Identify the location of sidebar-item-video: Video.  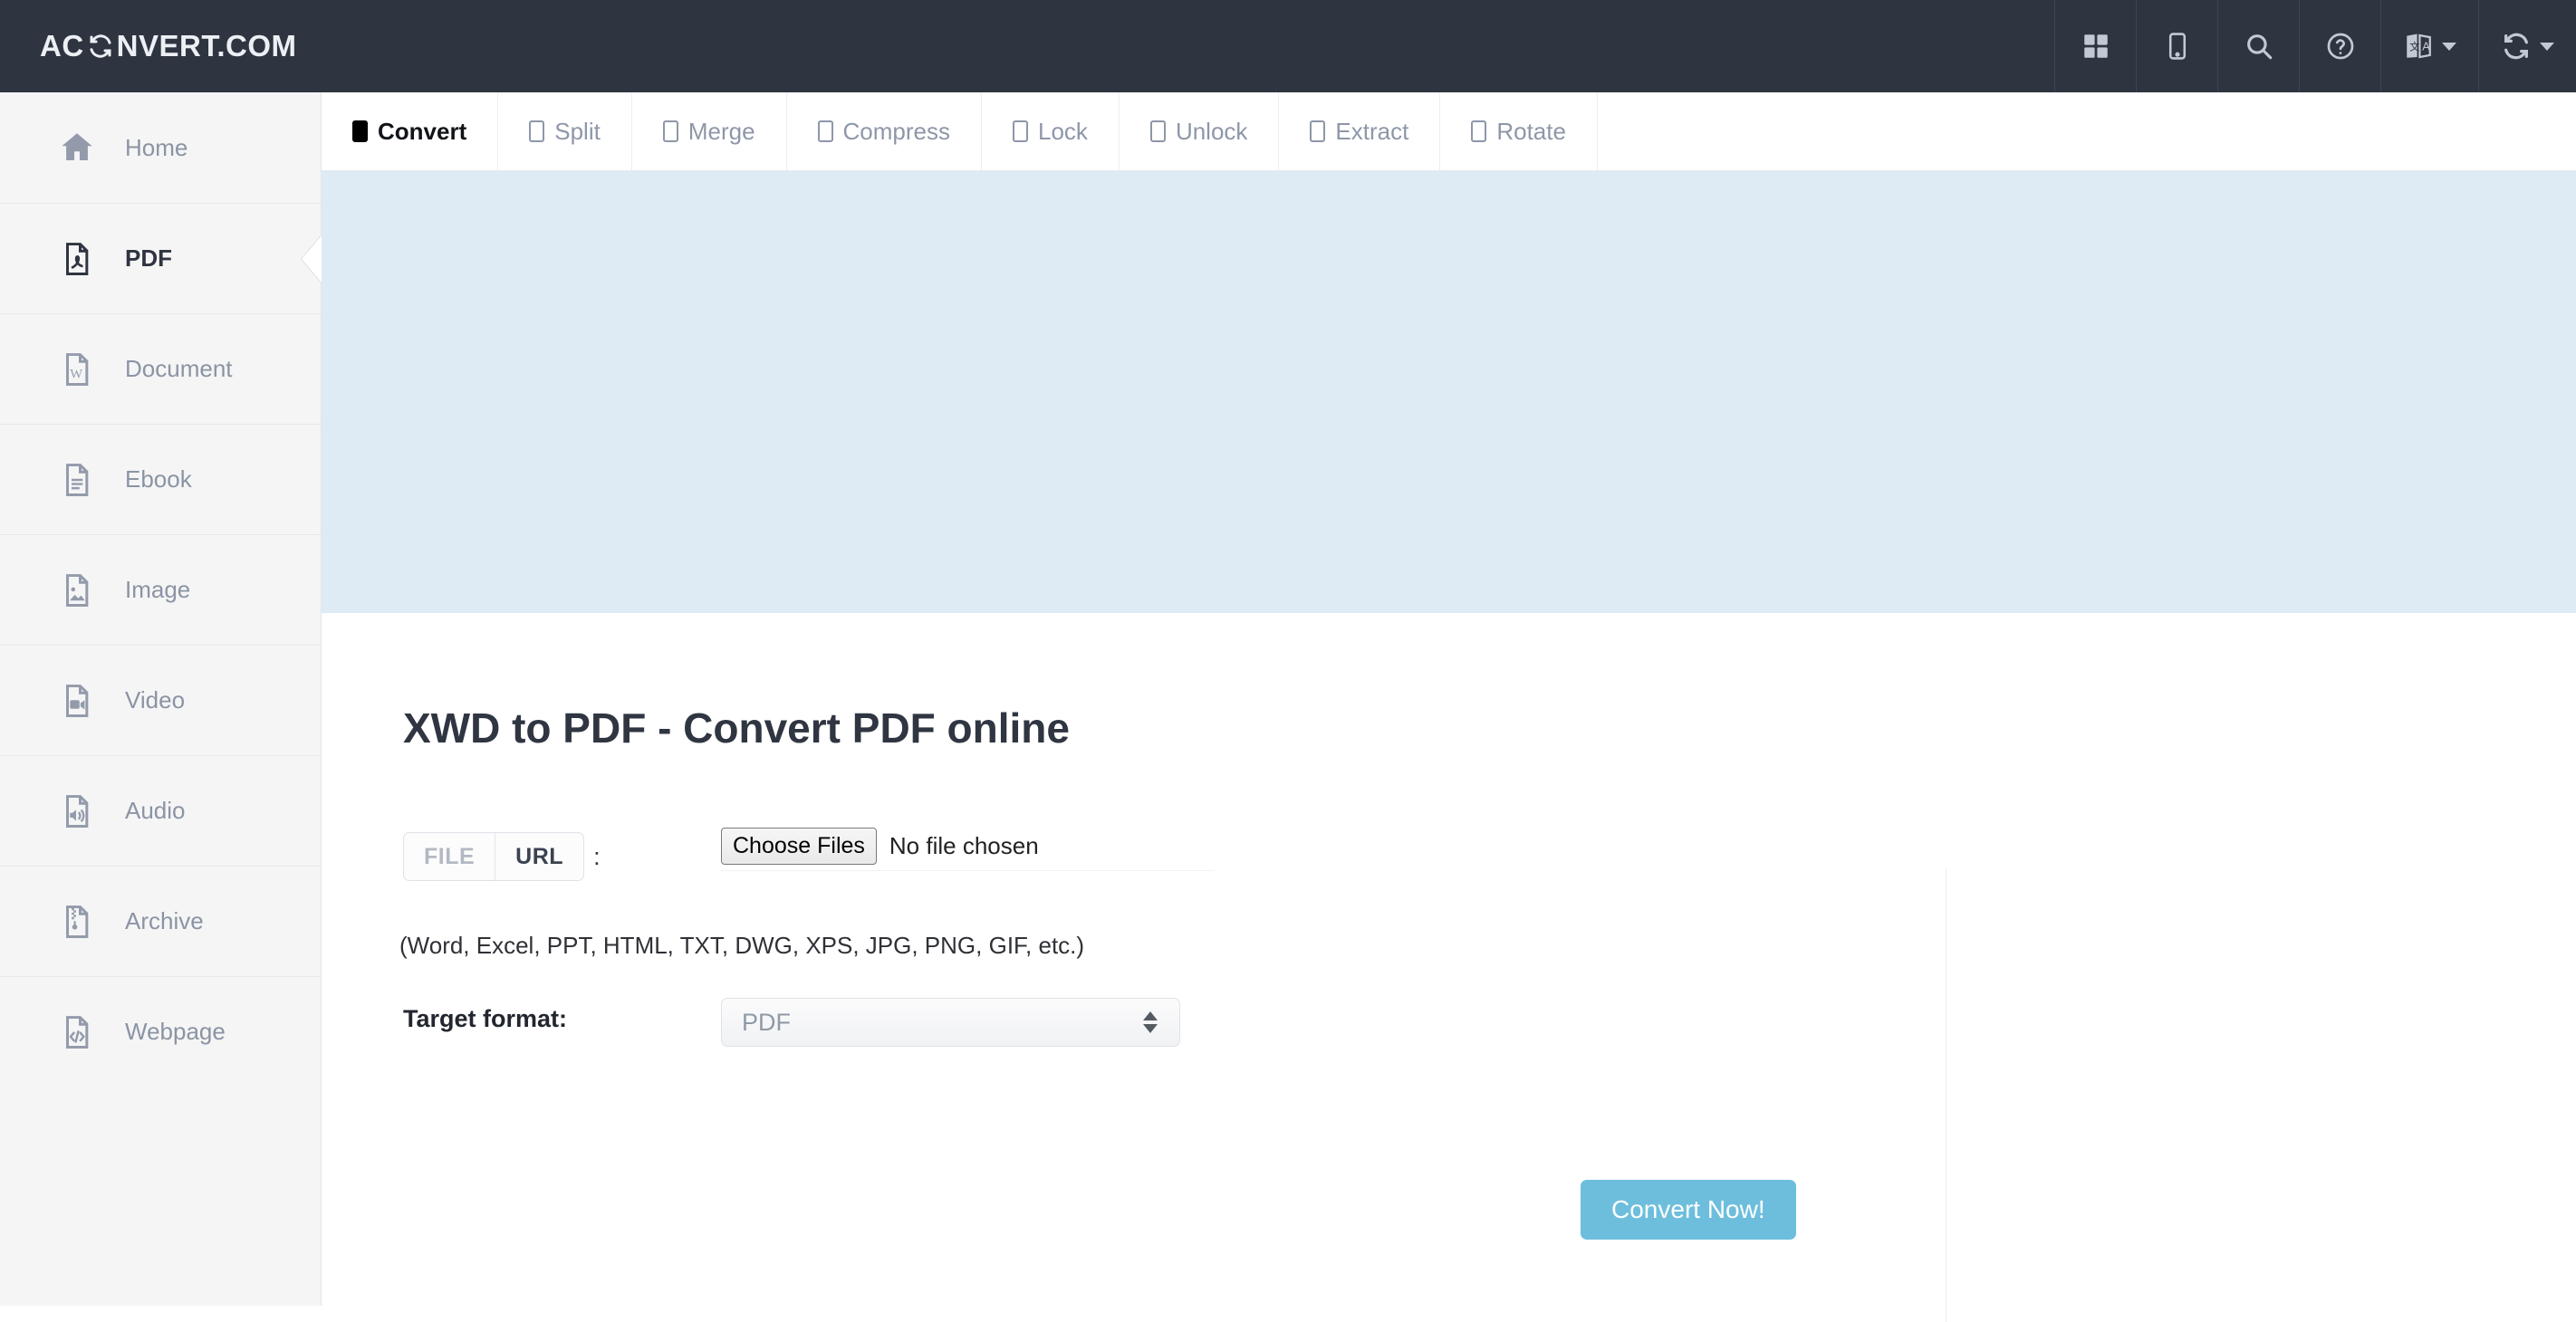
(160, 700).